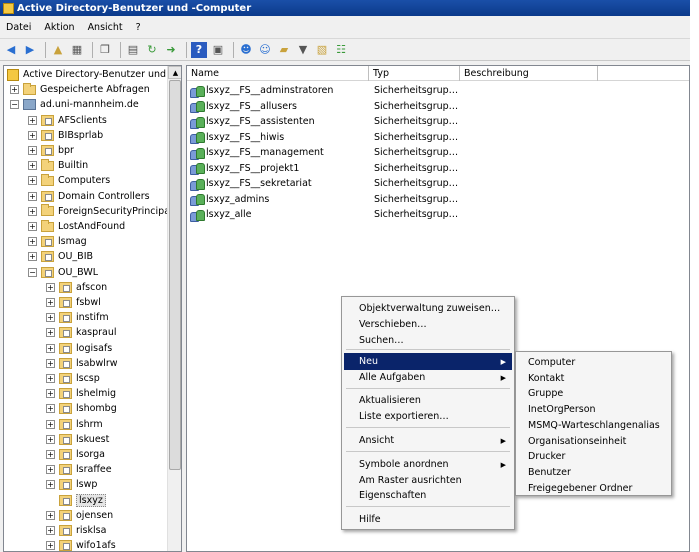 This screenshot has height=552, width=699. I want to click on list-item: lsxyz__FS__adminstratoren, so click(261, 90).